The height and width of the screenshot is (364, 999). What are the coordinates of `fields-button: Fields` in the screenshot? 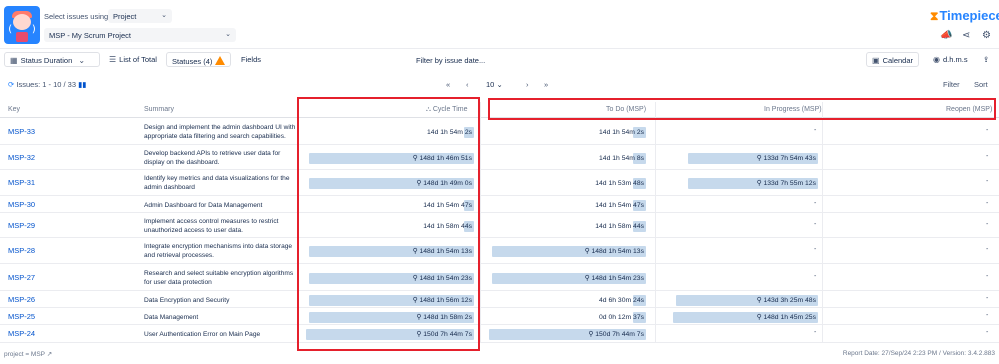 It's located at (251, 59).